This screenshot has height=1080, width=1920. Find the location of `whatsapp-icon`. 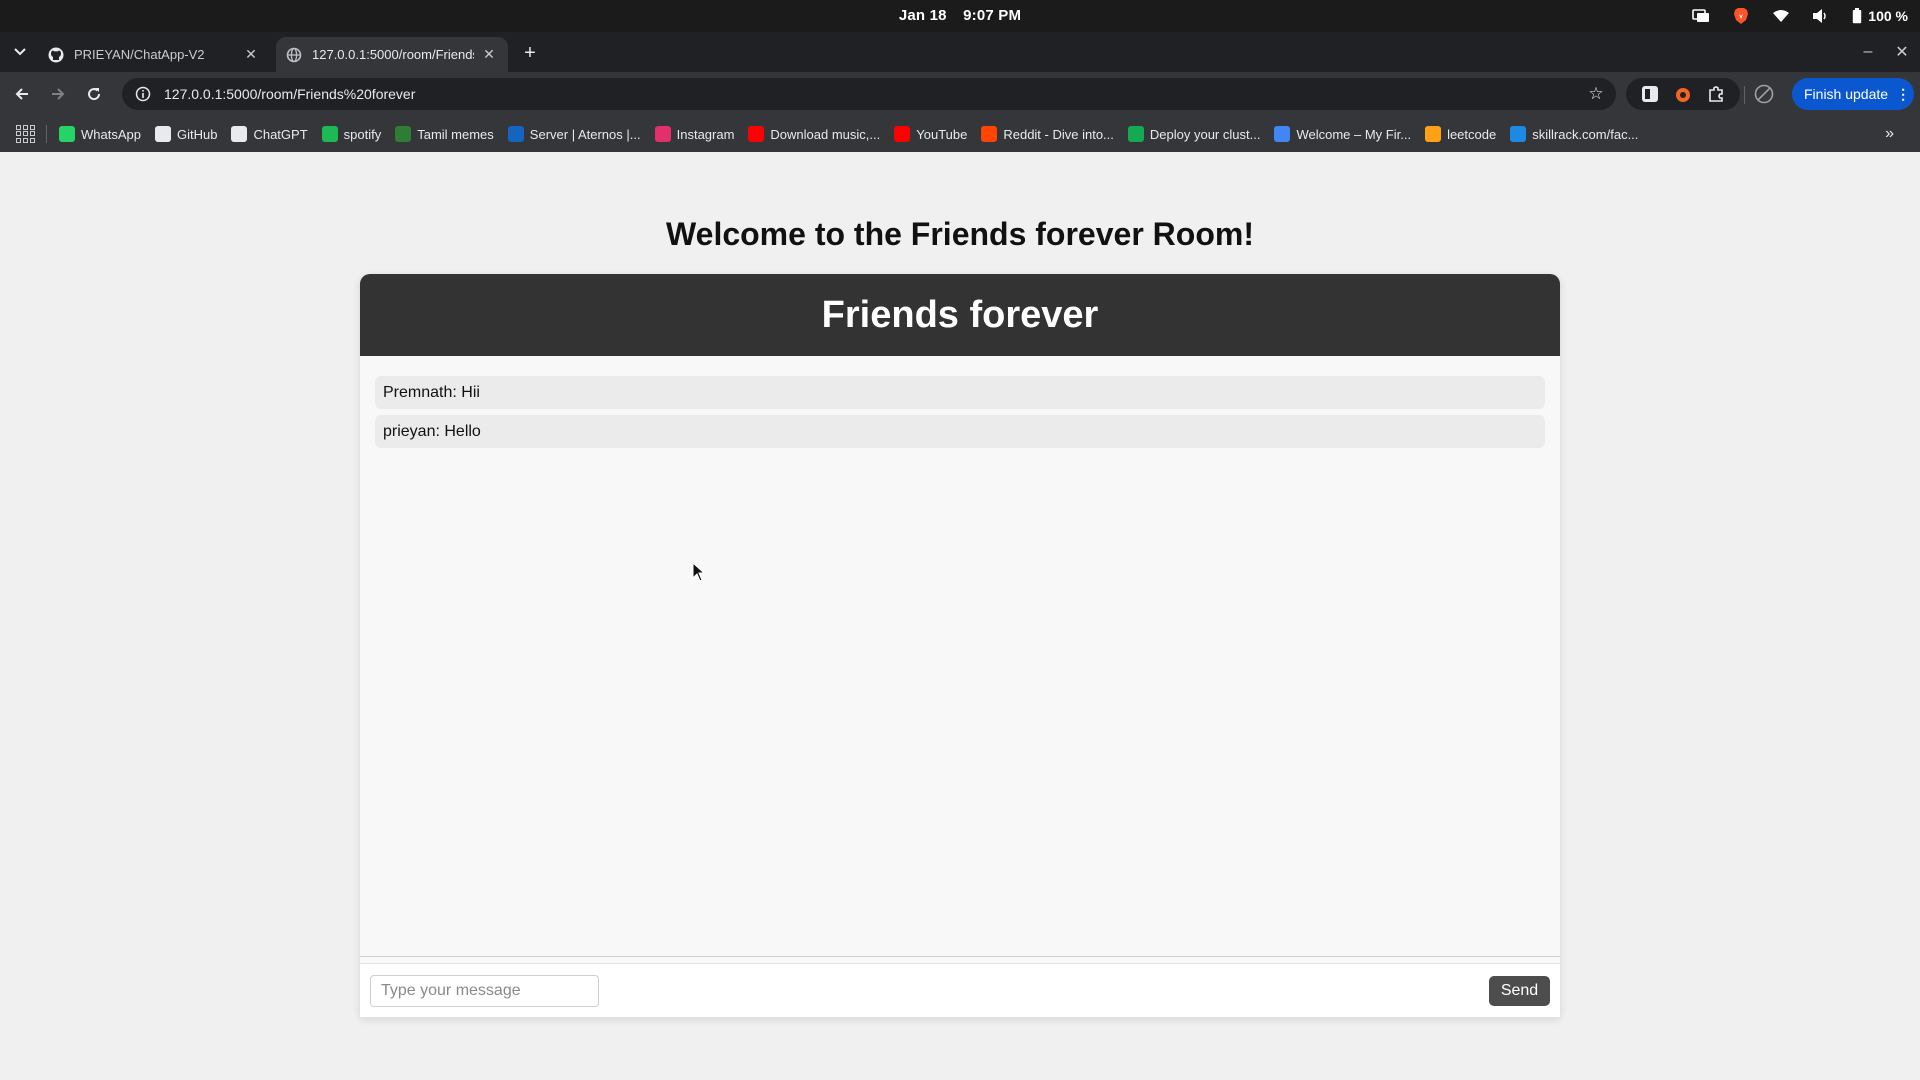

whatsapp-icon is located at coordinates (67, 134).